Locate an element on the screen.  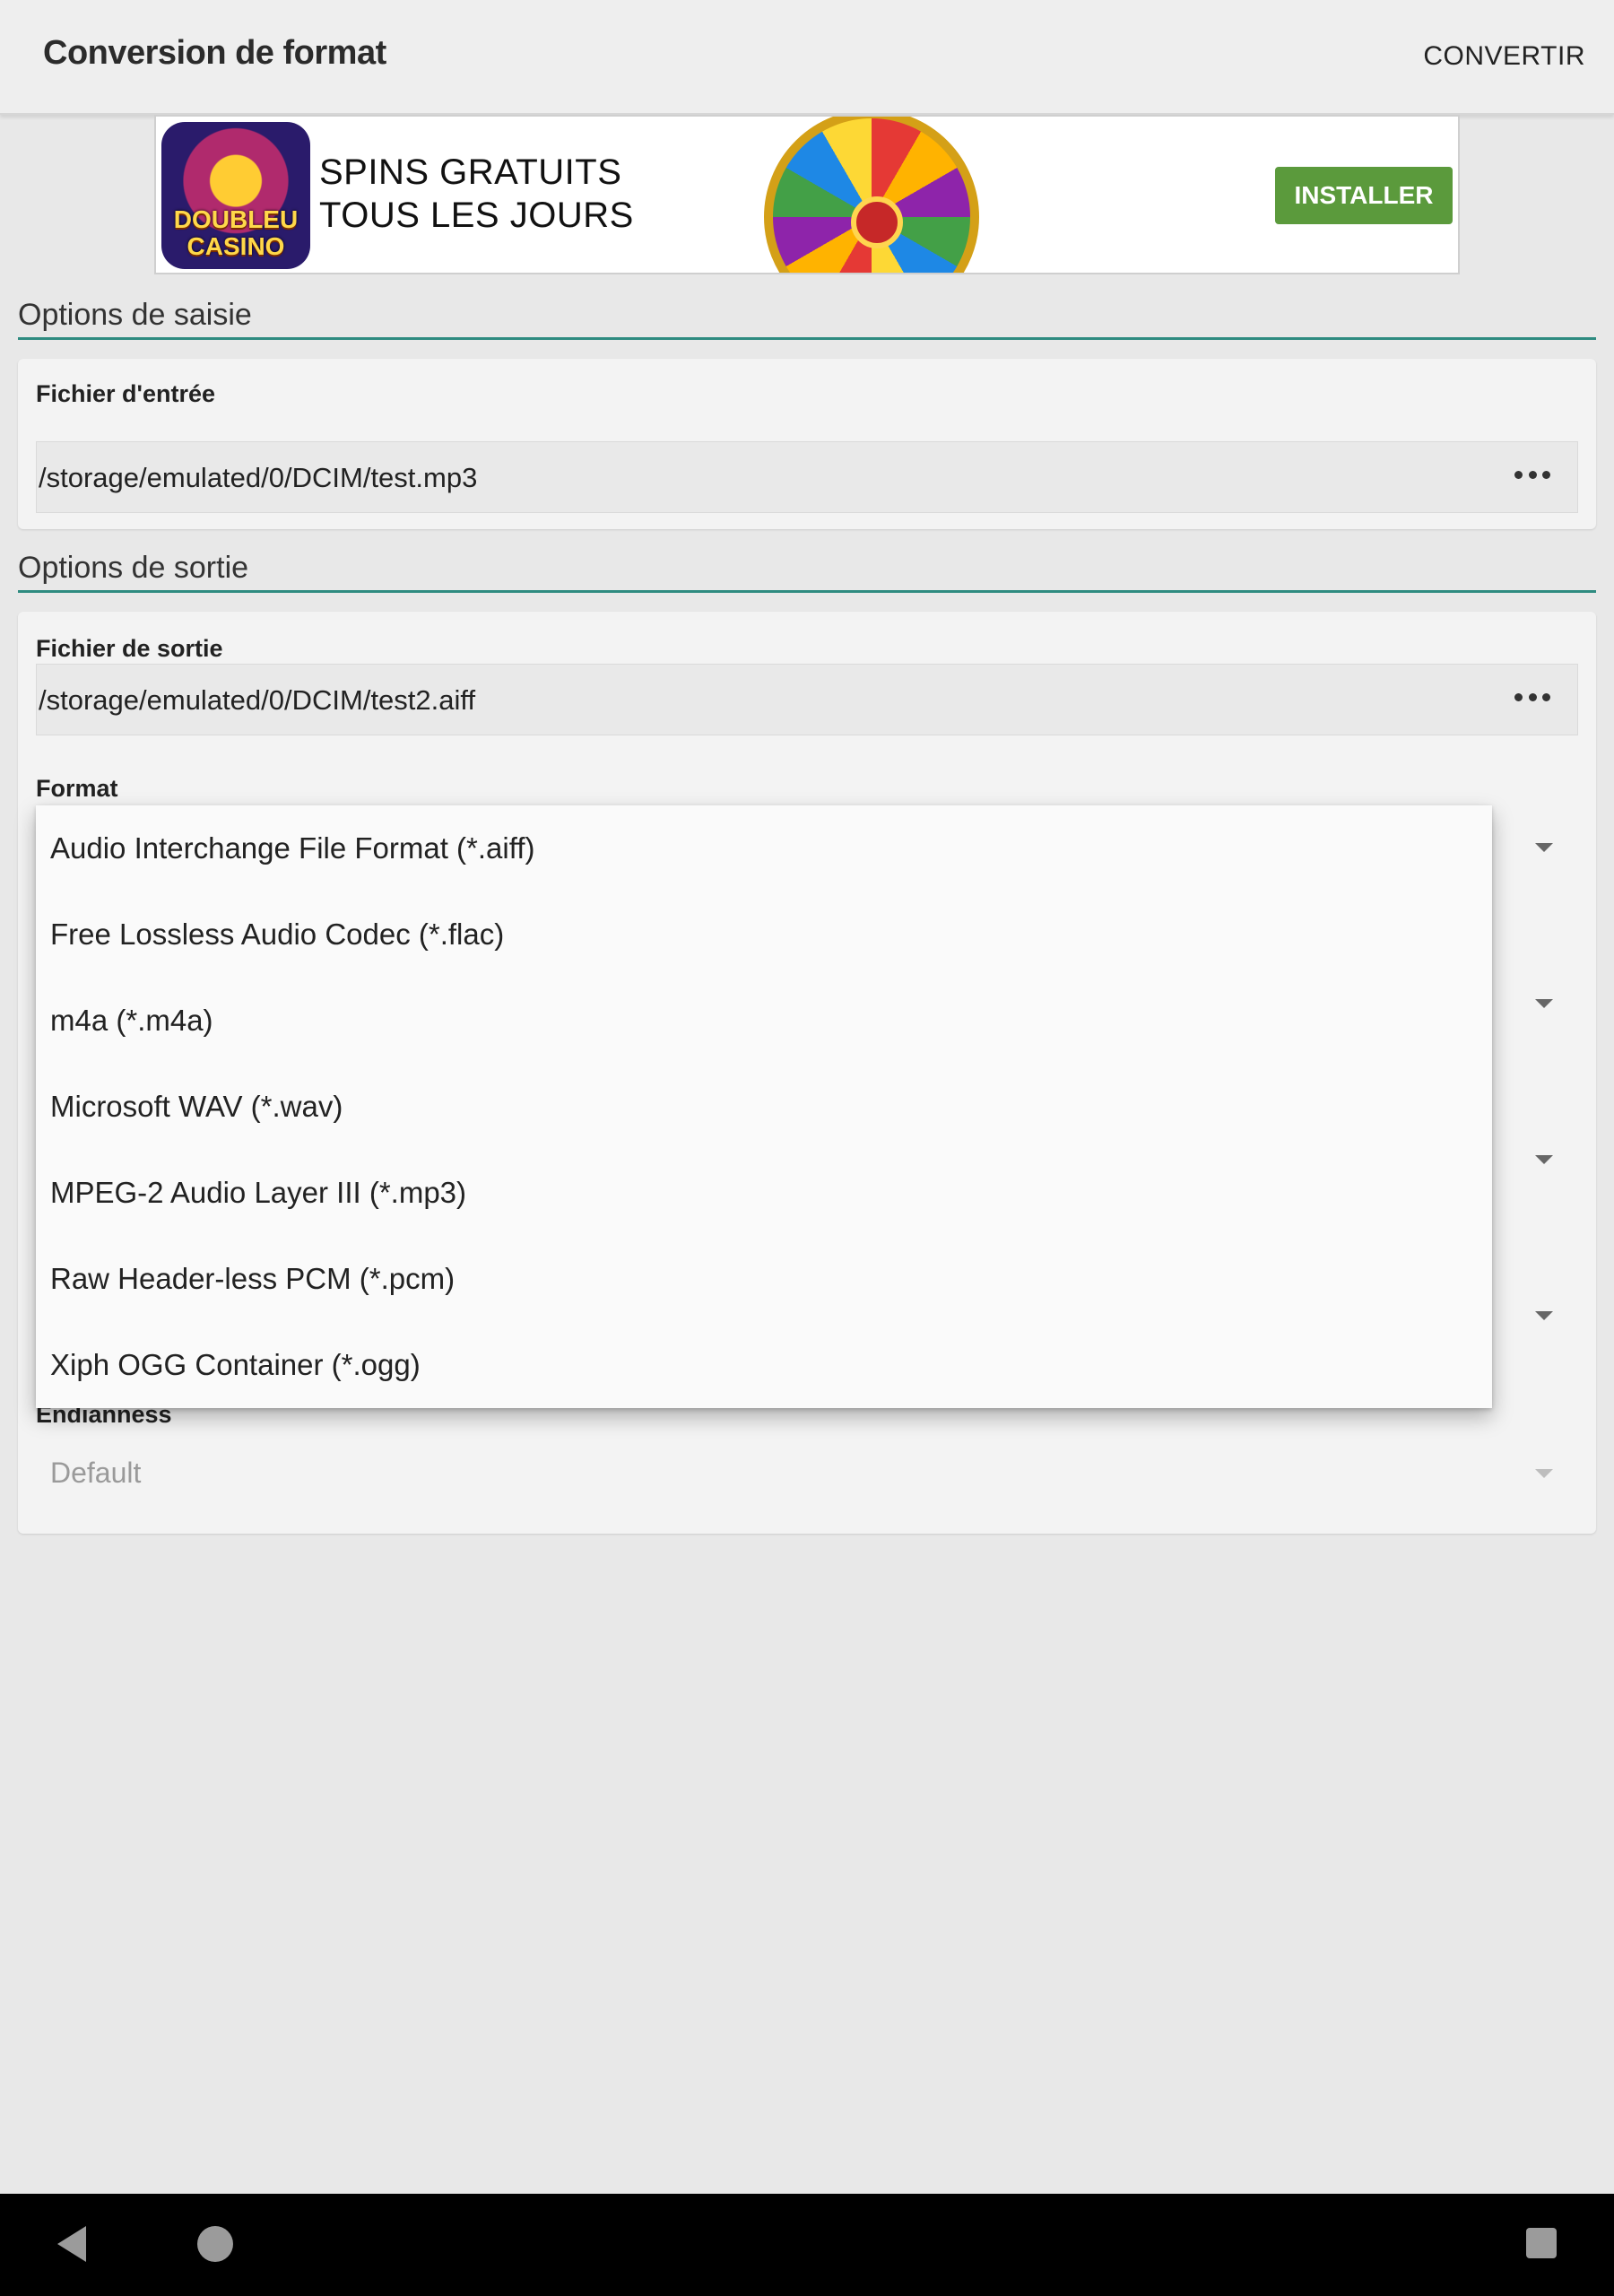
input-file-label: Fichier d'entrée is located at coordinates (125, 393).